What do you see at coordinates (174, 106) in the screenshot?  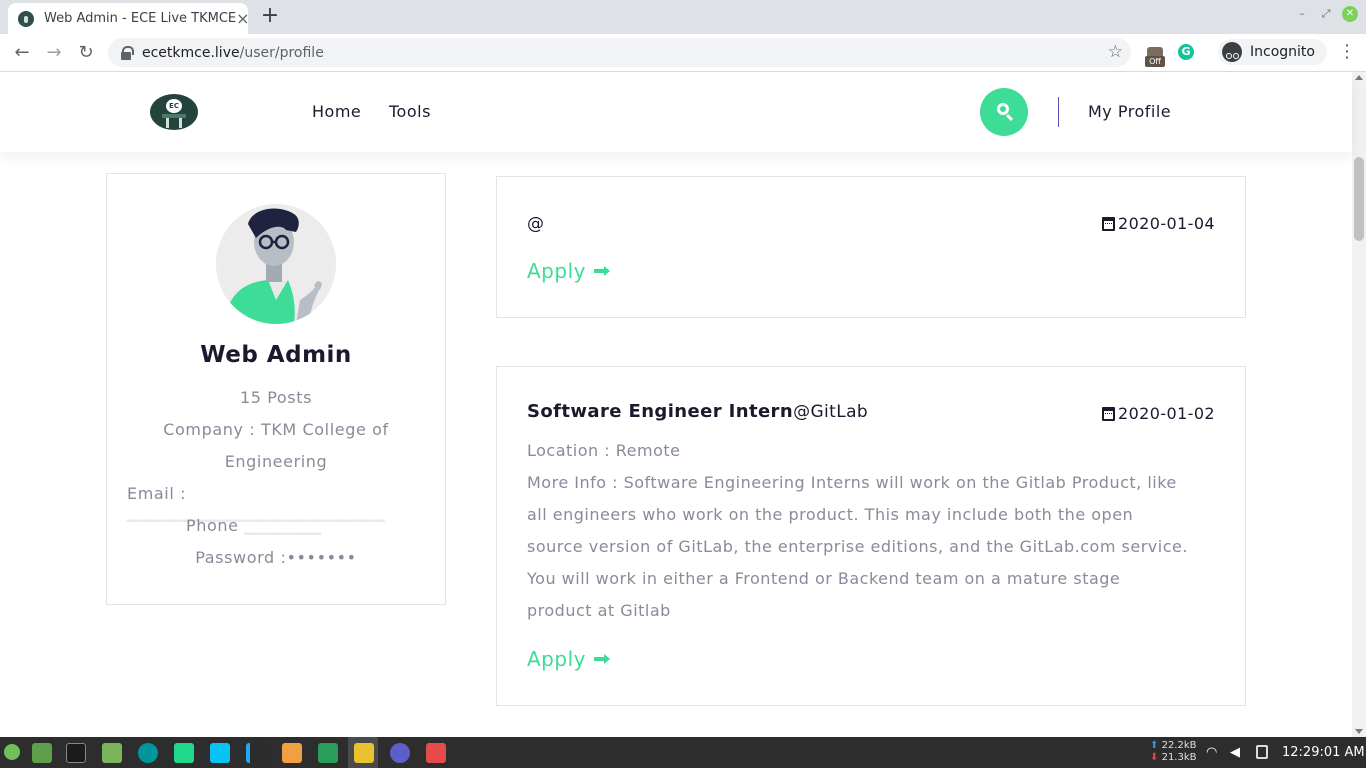 I see `logo-text: EC` at bounding box center [174, 106].